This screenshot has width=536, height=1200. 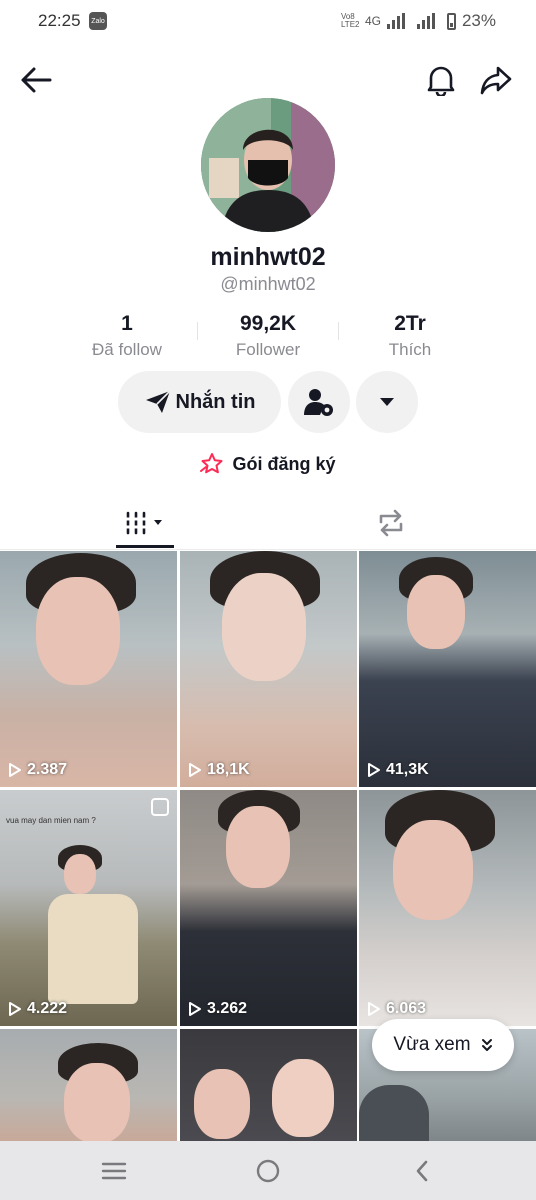 I want to click on network-label: Vo8 LTE2, so click(x=350, y=20).